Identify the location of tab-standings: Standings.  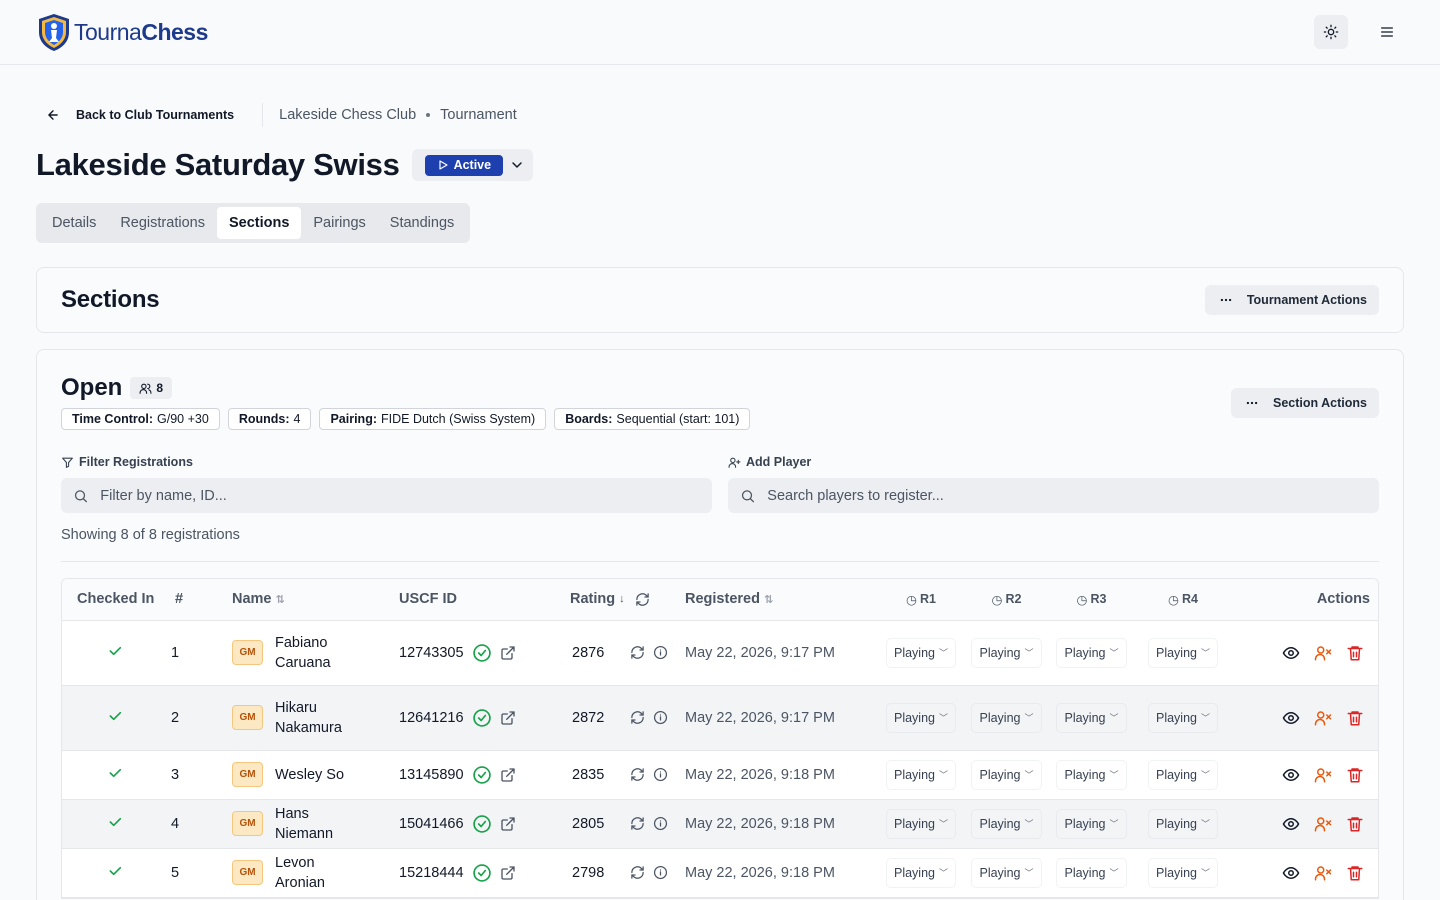
(422, 223).